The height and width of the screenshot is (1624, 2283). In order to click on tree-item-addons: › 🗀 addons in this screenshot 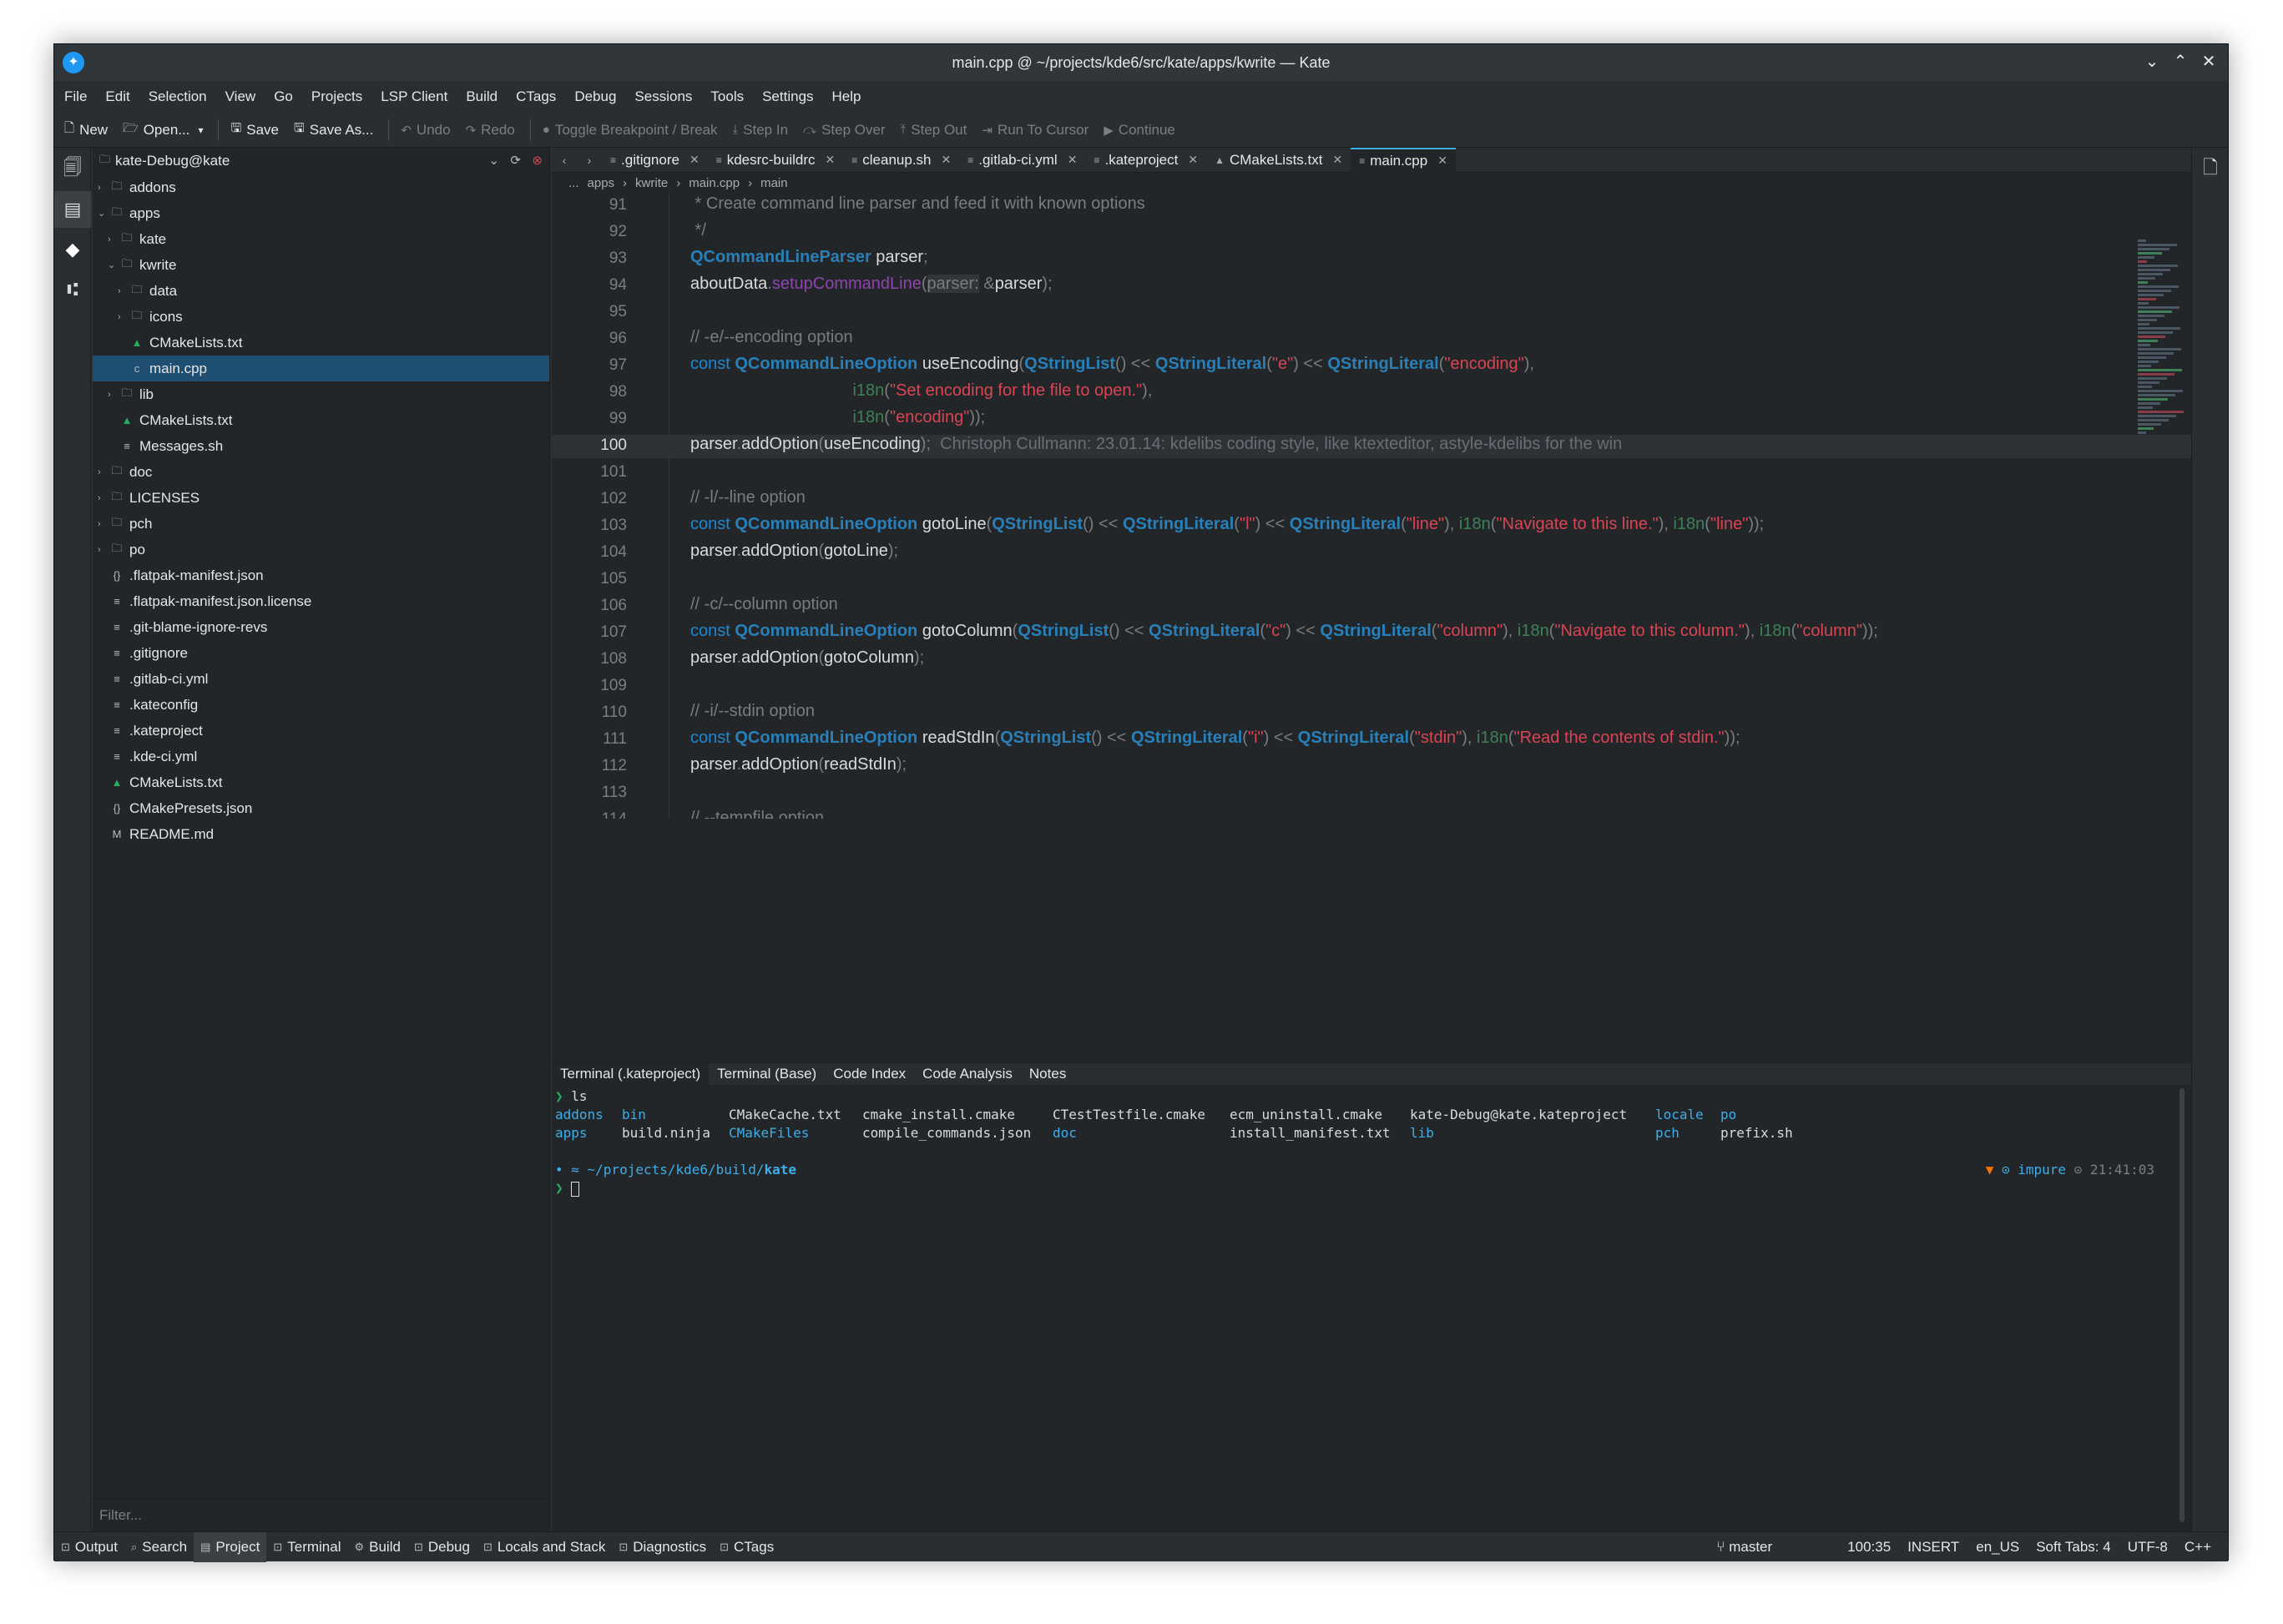, I will do `click(321, 187)`.